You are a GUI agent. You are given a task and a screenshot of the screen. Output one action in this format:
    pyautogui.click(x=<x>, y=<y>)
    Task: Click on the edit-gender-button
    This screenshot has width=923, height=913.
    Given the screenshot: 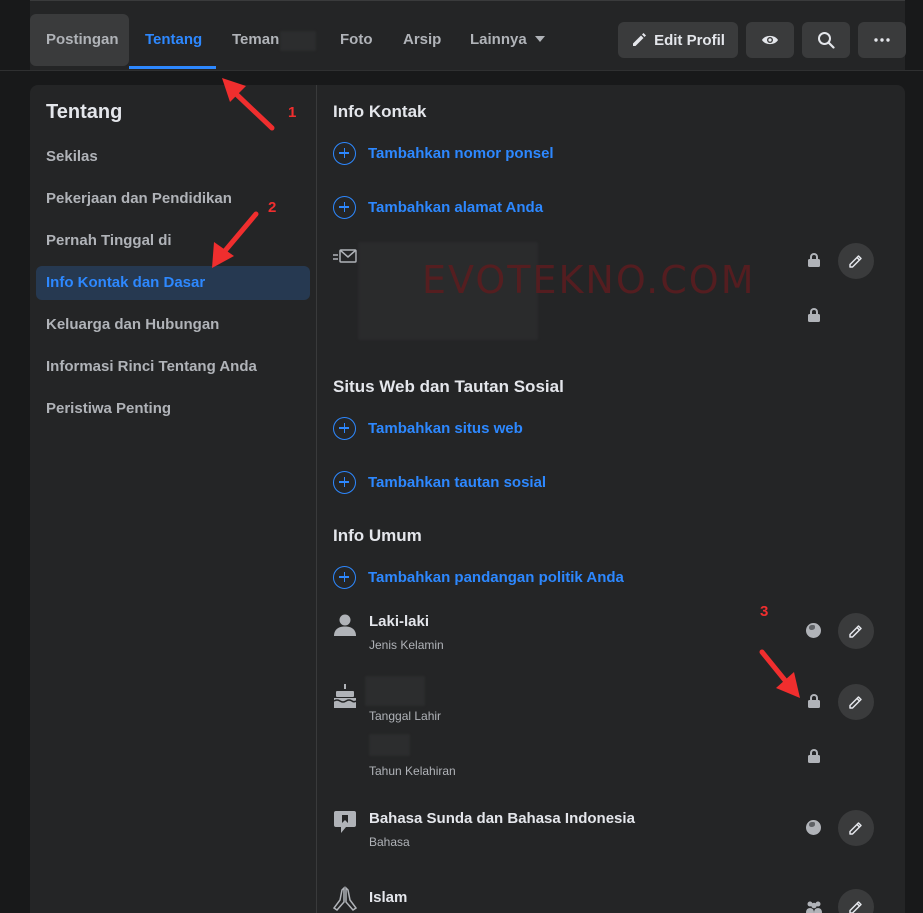 What is the action you would take?
    pyautogui.click(x=856, y=631)
    